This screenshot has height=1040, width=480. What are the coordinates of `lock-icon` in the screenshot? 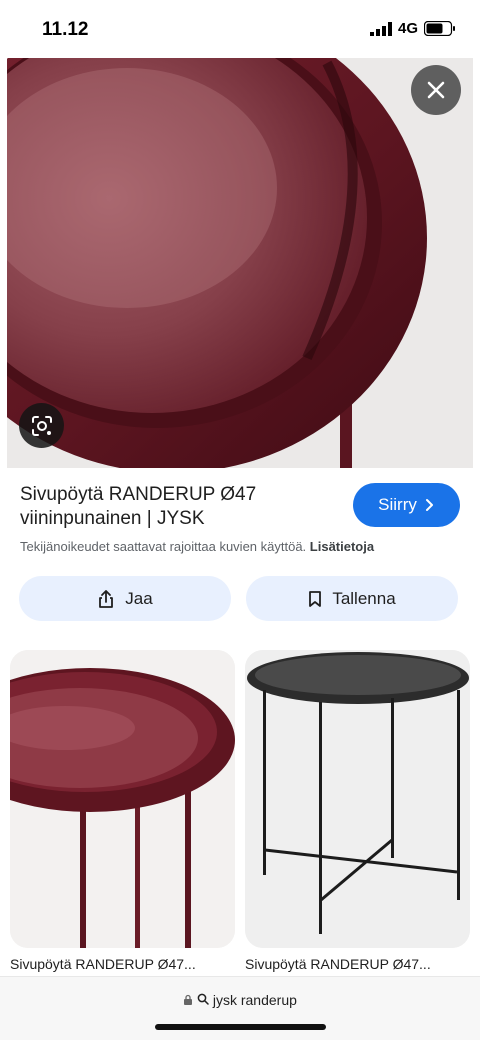 It's located at (188, 999).